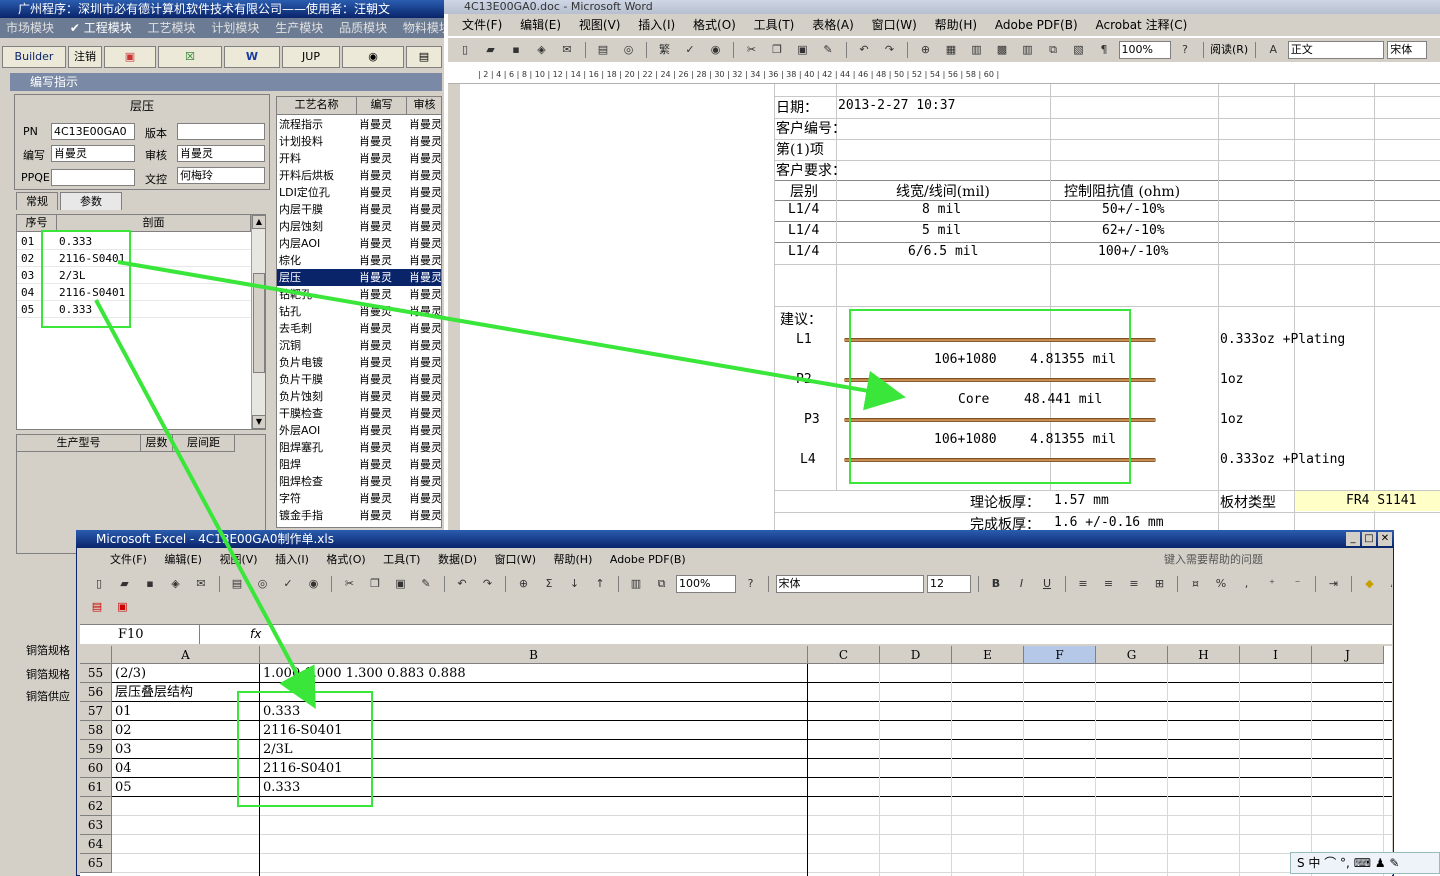  What do you see at coordinates (205, 504) in the screenshot?
I see `arrow-to-excel` at bounding box center [205, 504].